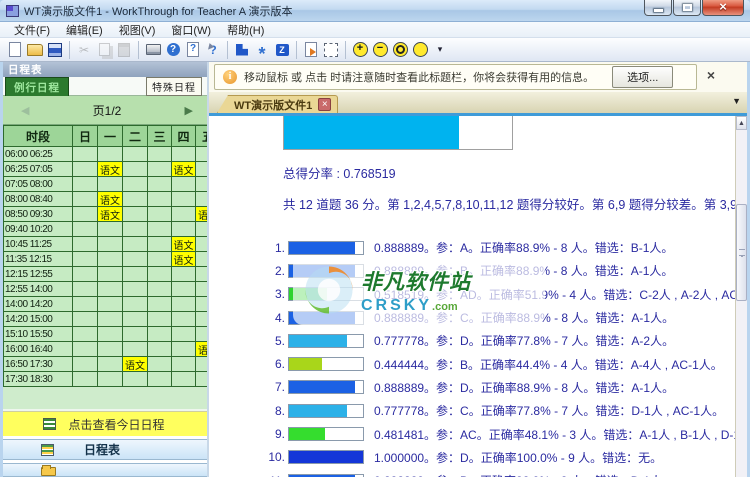  Describe the element at coordinates (687, 8) in the screenshot. I see `maximize-button` at that location.